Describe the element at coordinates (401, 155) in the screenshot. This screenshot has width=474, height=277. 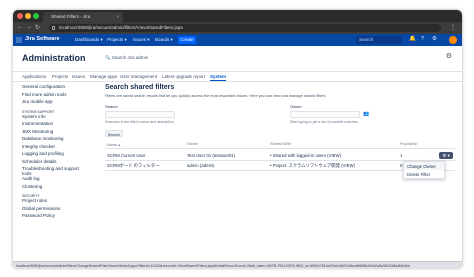
I see `filter-popularity: 1` at that location.